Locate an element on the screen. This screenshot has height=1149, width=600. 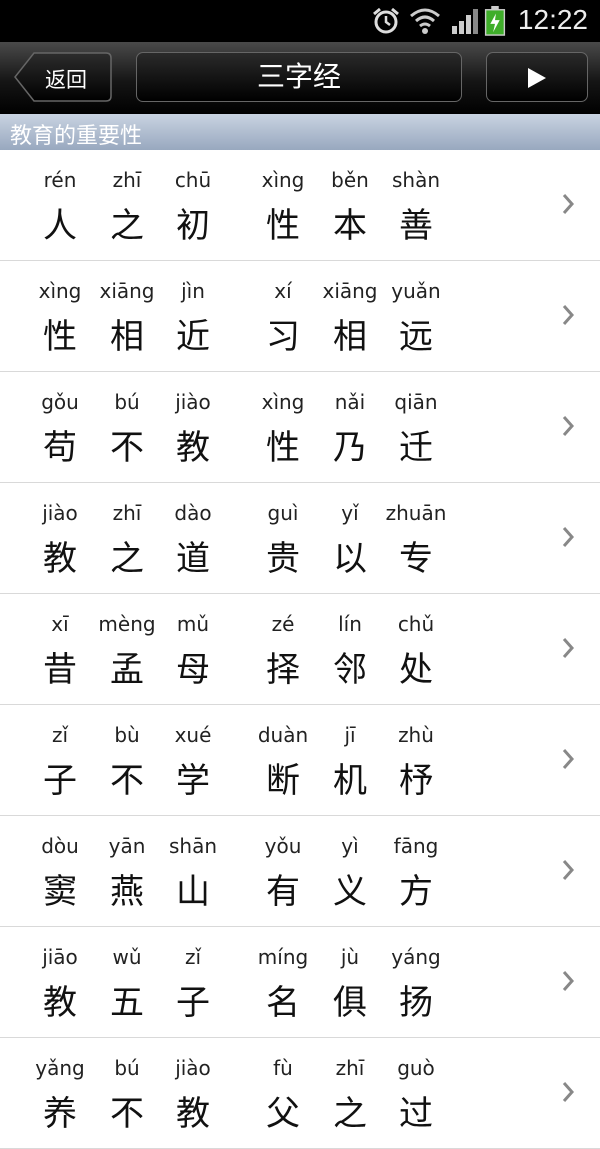
pinyin-label: wǔ is located at coordinates (127, 957).